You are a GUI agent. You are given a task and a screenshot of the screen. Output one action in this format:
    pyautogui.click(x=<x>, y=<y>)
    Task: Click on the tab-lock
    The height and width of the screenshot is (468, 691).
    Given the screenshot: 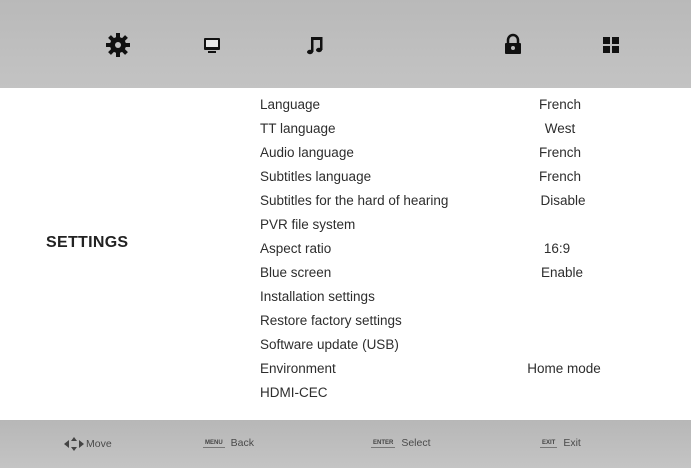 What is the action you would take?
    pyautogui.click(x=513, y=45)
    